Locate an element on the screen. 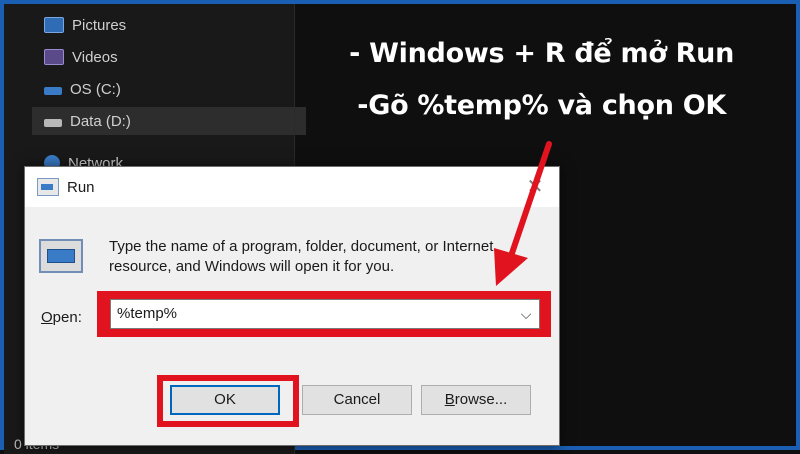 Image resolution: width=800 pixels, height=454 pixels. open-label-mnemonic: O is located at coordinates (47, 317).